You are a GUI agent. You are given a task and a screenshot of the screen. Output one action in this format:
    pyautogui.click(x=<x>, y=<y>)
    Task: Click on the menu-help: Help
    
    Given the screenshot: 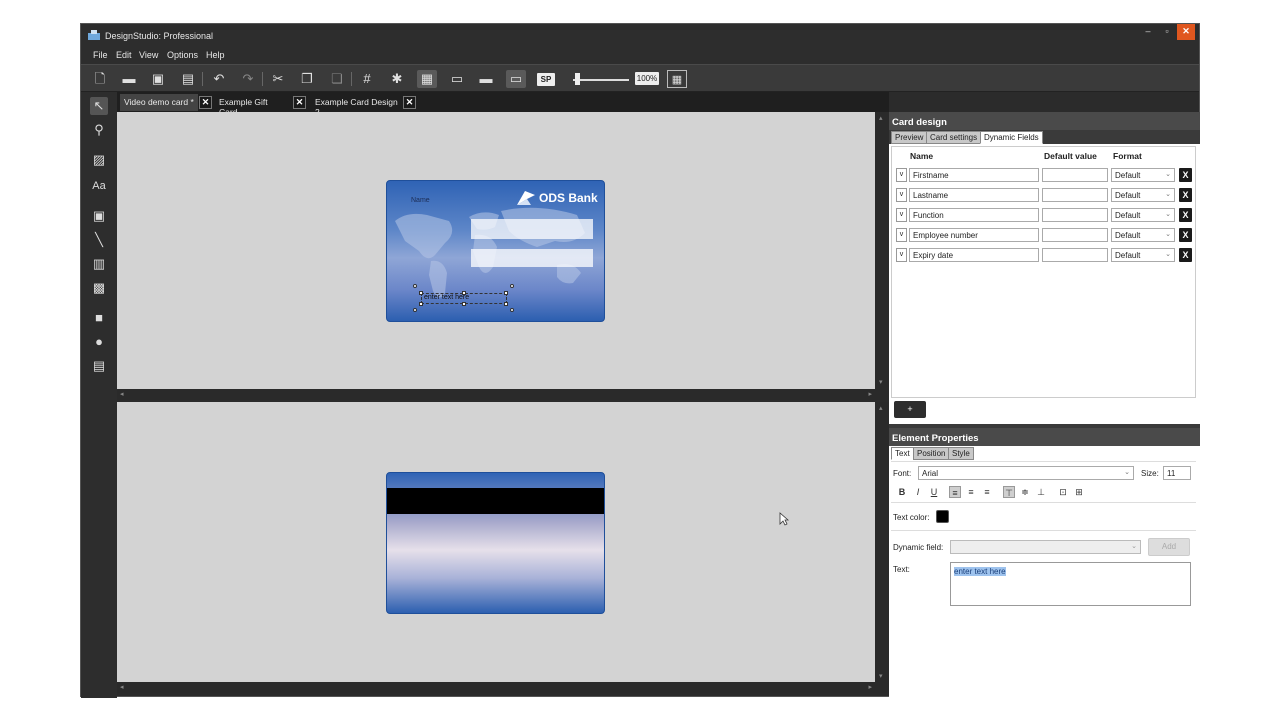 What is the action you would take?
    pyautogui.click(x=215, y=55)
    